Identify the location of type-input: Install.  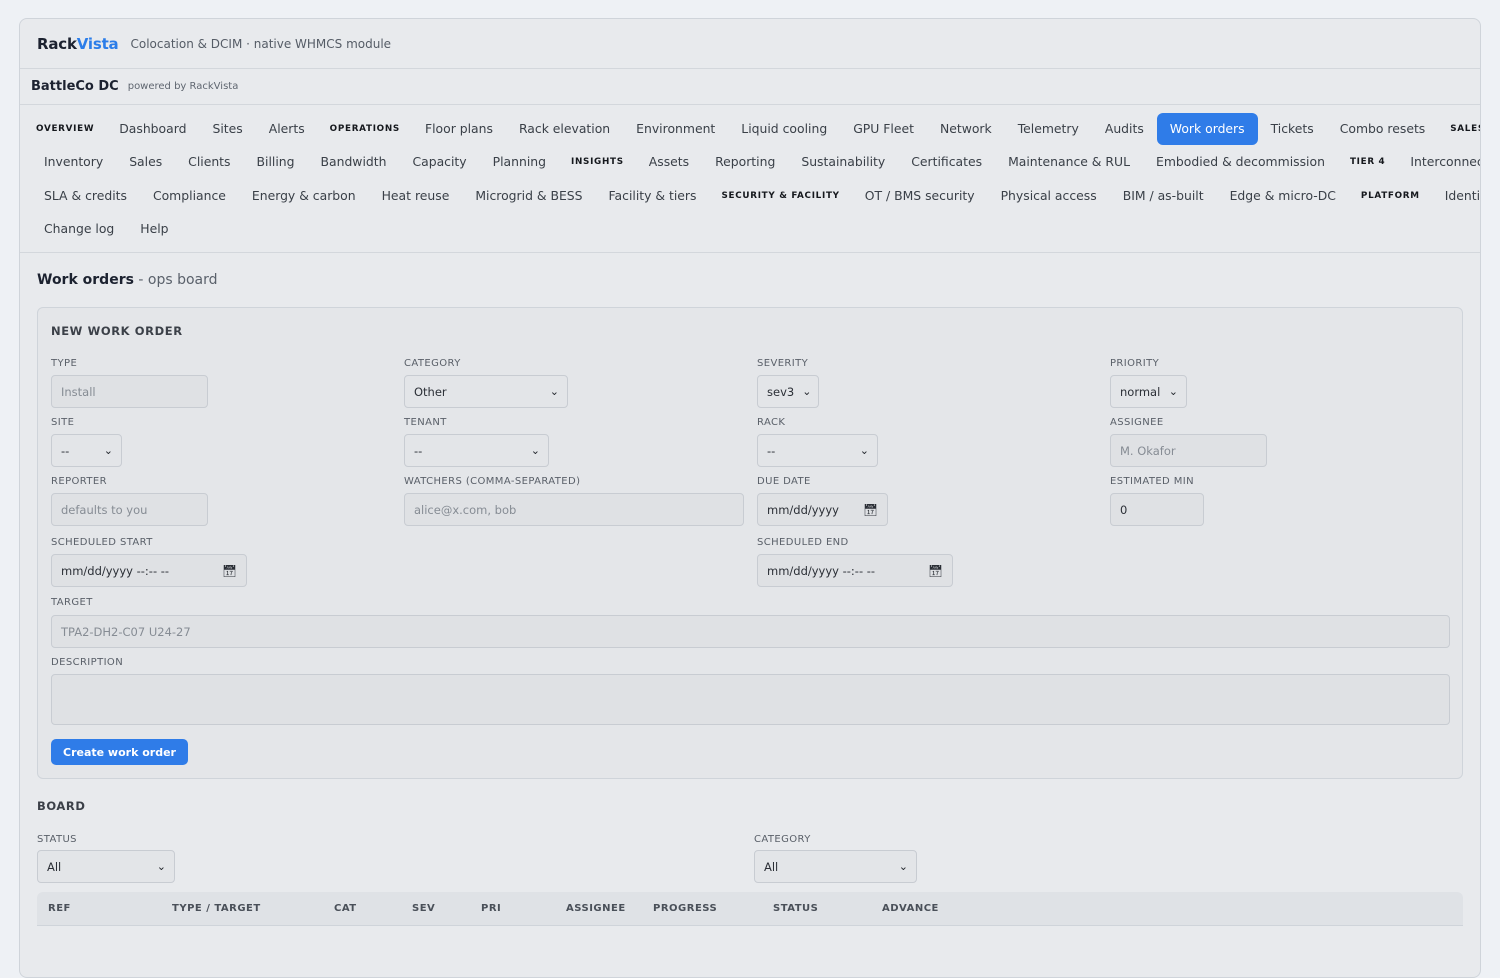
(129, 391).